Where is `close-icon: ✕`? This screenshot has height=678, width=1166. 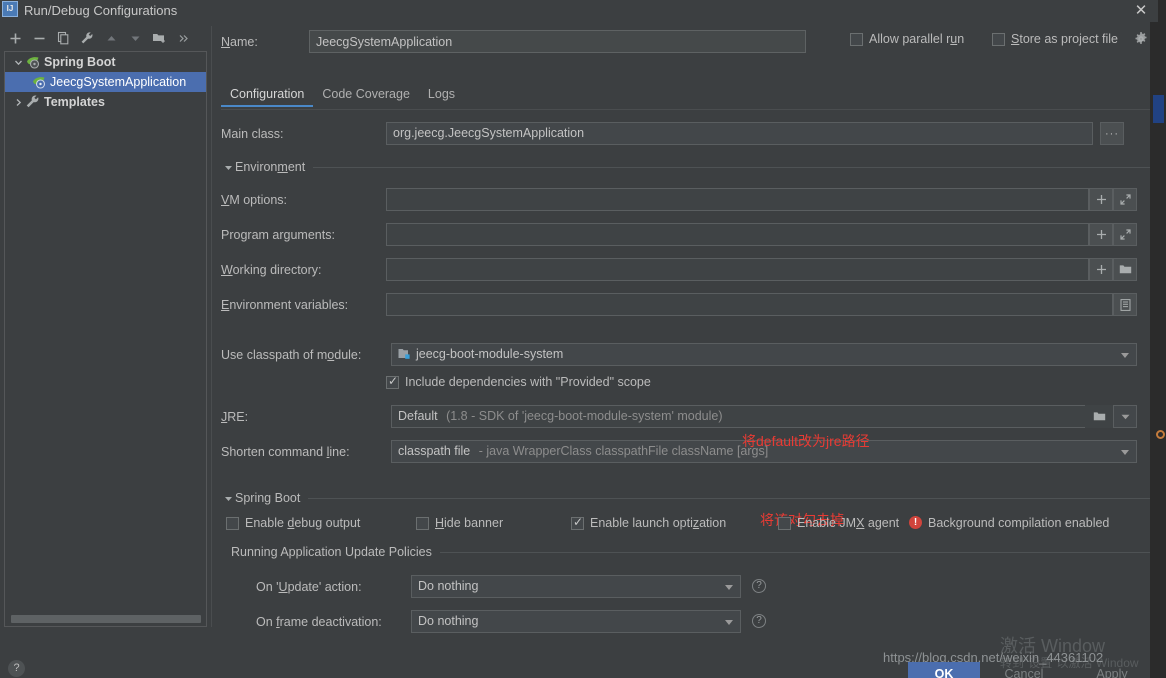
close-icon: ✕ is located at coordinates (1141, 11).